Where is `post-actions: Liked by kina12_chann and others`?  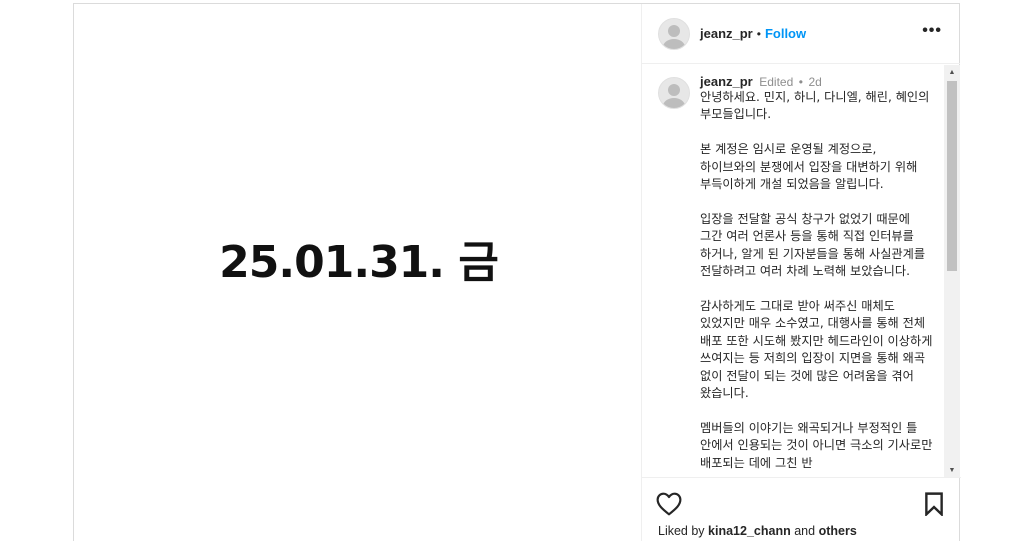
post-actions: Liked by kina12_chann and others is located at coordinates (801, 509).